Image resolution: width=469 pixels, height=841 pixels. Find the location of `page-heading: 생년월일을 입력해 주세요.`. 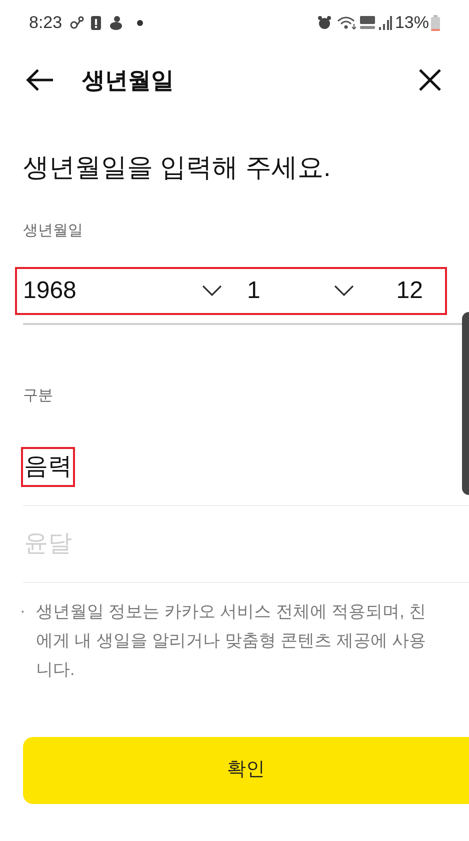

page-heading: 생년월일을 입력해 주세요. is located at coordinates (177, 167).